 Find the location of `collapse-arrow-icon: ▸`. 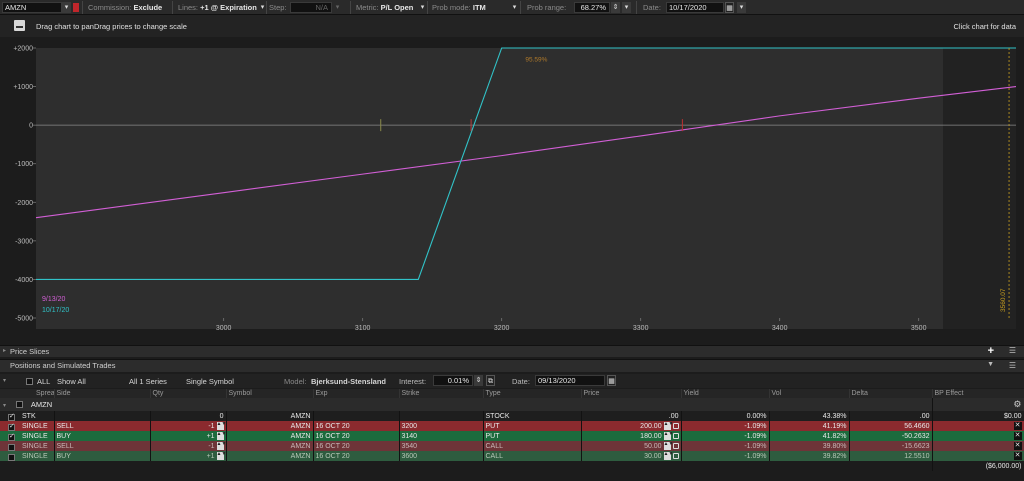

collapse-arrow-icon: ▸ is located at coordinates (4, 350).